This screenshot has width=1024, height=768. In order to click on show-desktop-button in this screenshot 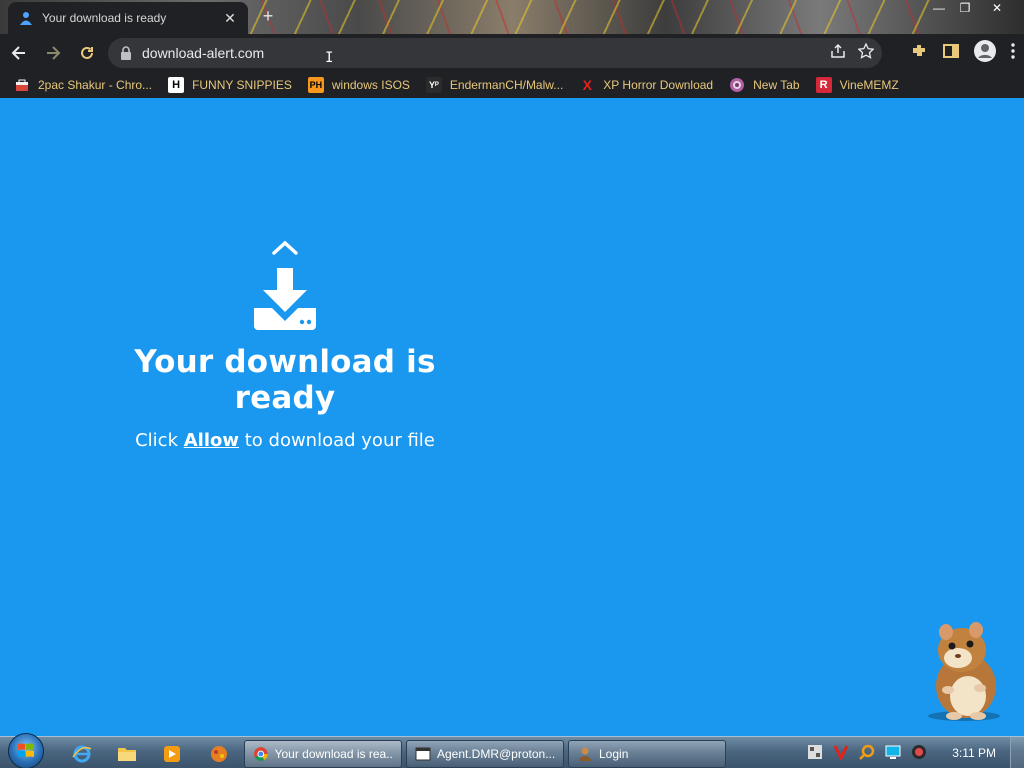, I will do `click(1017, 752)`.